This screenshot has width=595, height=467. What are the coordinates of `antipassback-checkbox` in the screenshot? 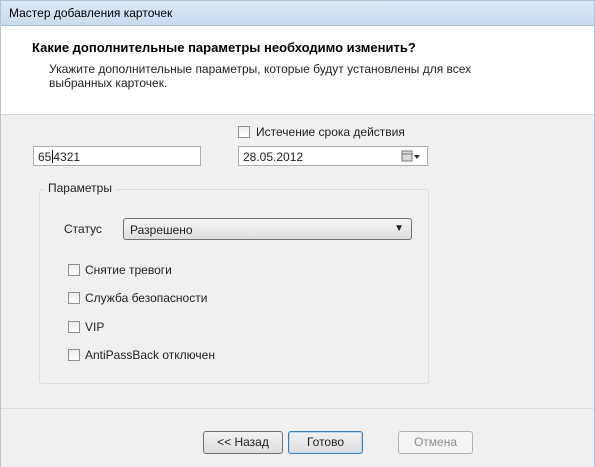 It's located at (74, 355).